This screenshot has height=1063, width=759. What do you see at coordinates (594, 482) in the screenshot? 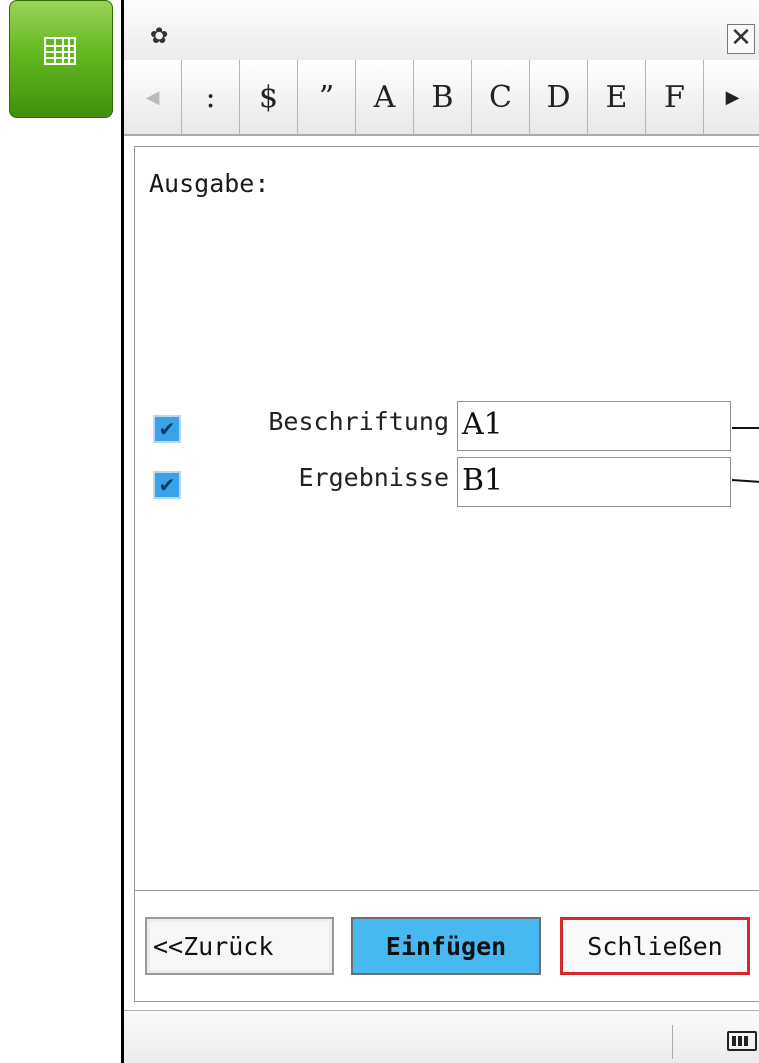
I see `results-cell-input: B1` at bounding box center [594, 482].